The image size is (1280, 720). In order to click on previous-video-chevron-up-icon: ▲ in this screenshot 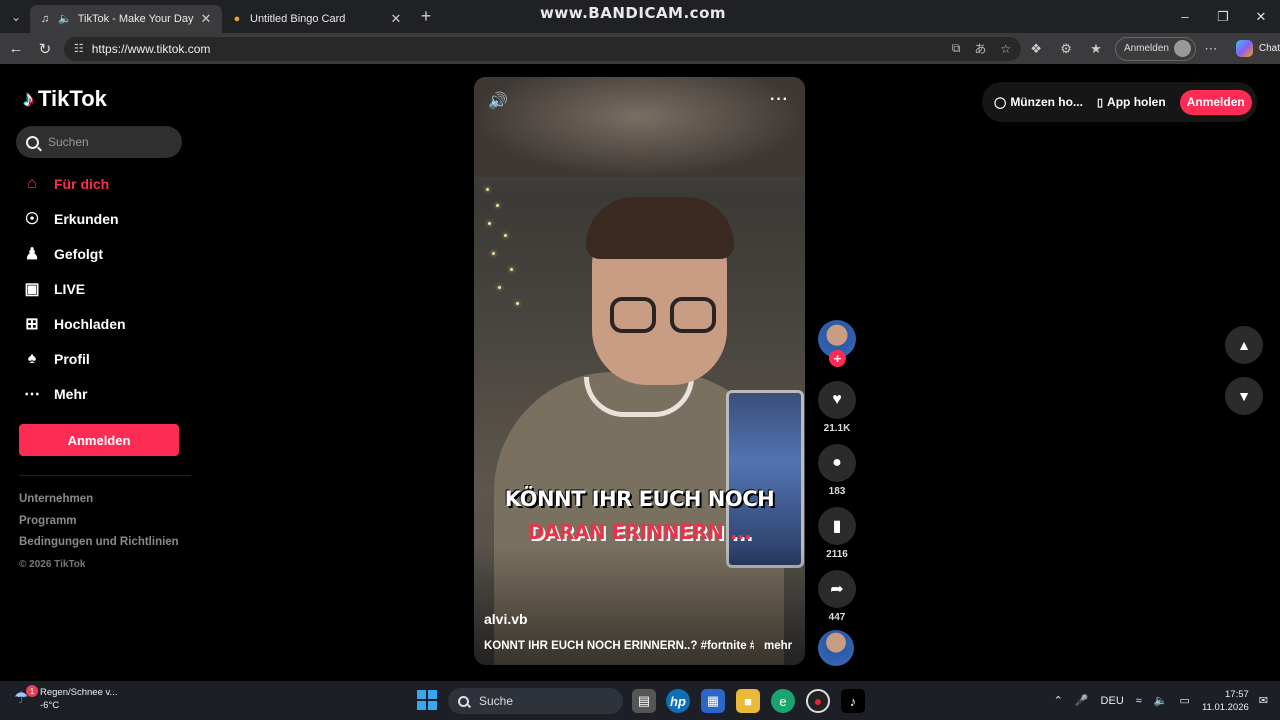, I will do `click(1244, 345)`.